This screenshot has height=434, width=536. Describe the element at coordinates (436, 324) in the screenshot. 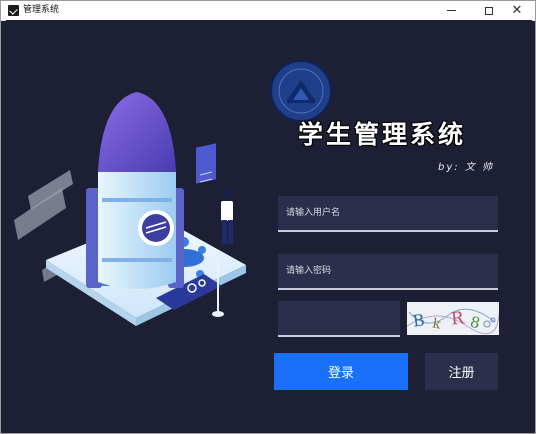

I see `svg-text: k` at that location.